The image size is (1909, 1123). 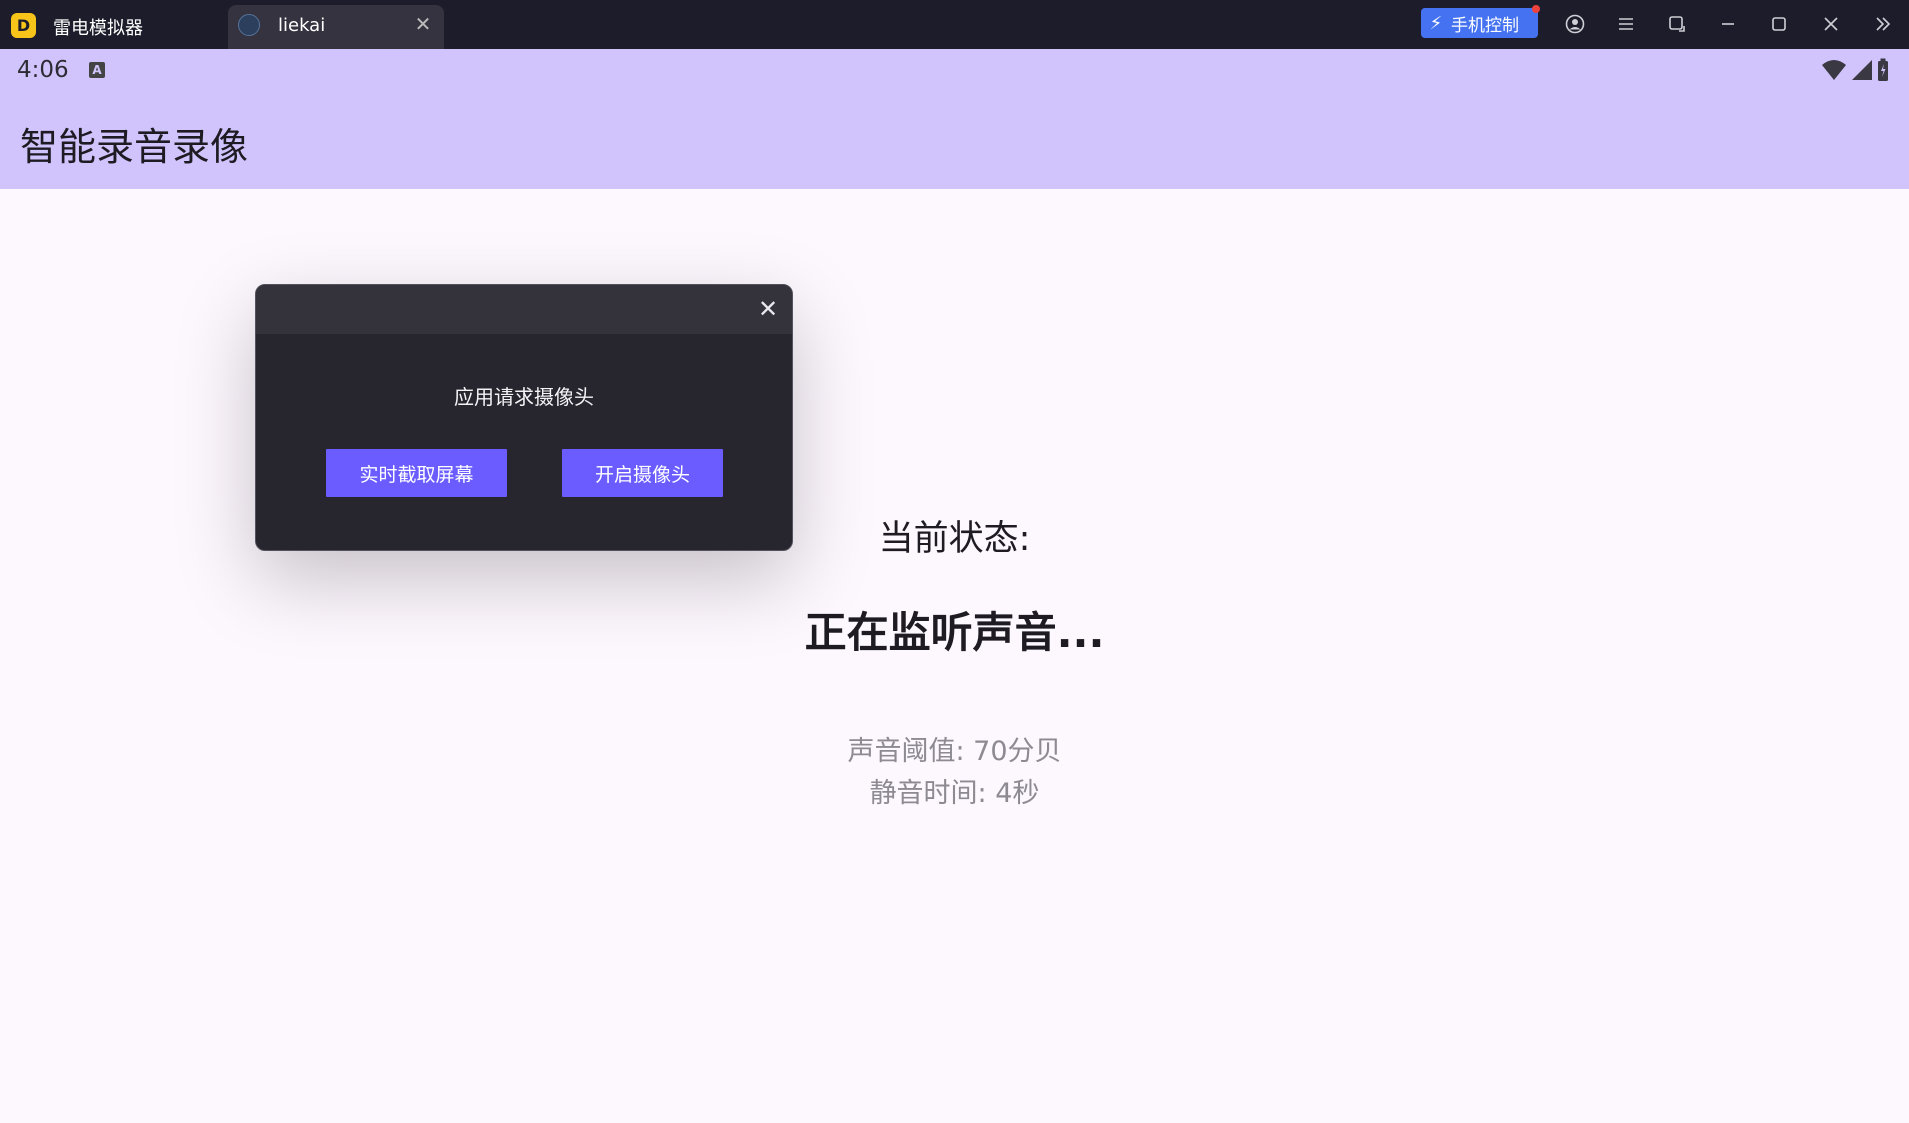 I want to click on emulator-titlebar: D 雷电模拟器 liekai ✕ ⚡ 手机控制, so click(x=954, y=24).